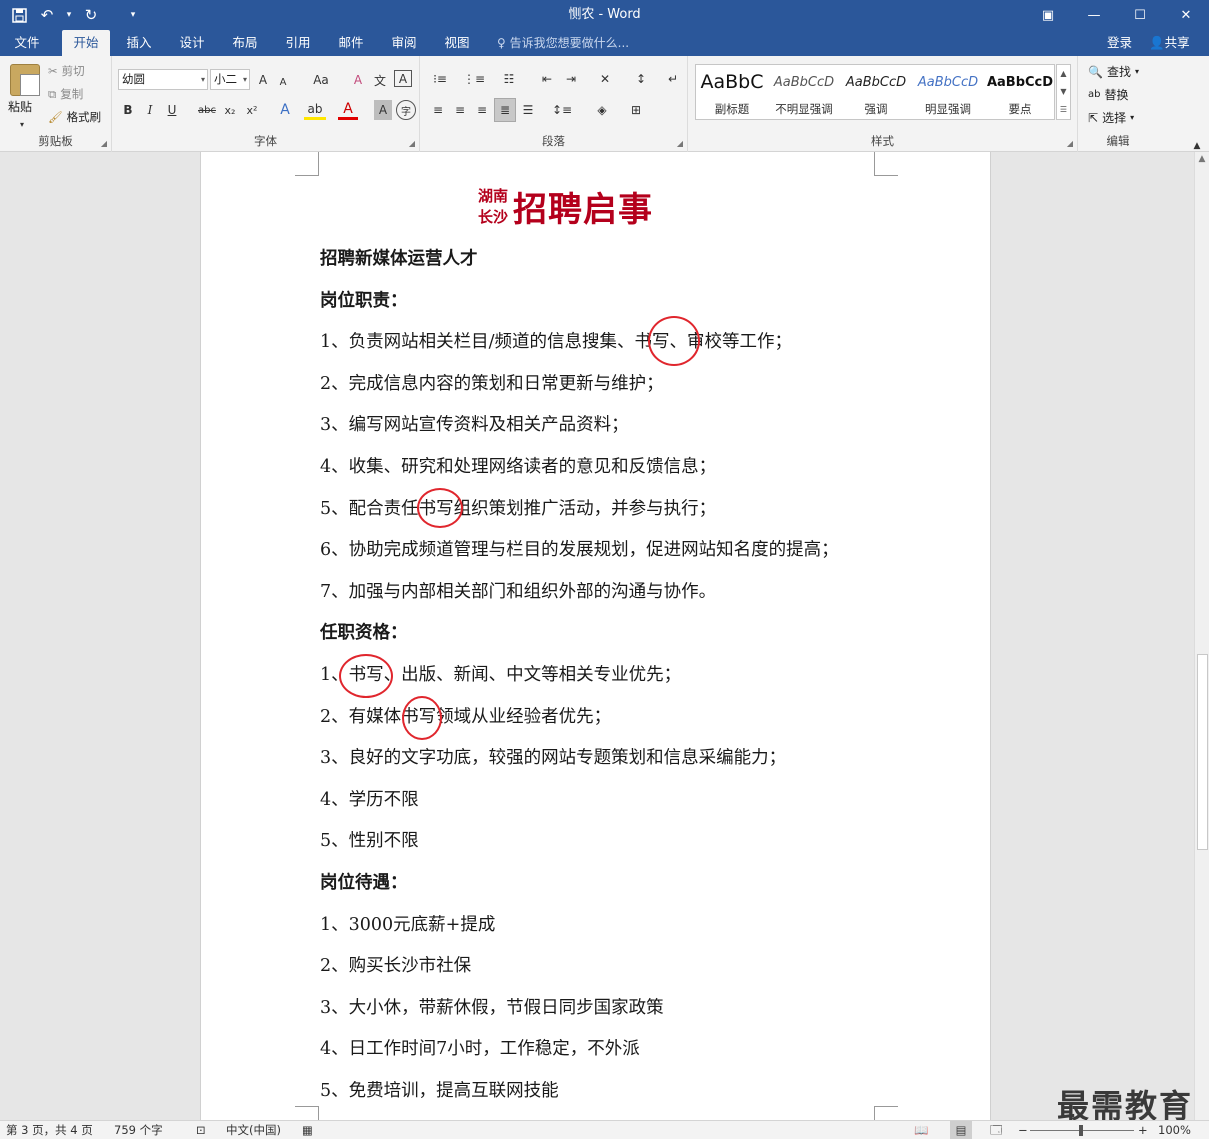 Image resolution: width=1209 pixels, height=1139 pixels. I want to click on chevron-down-icon: ▾, so click(1132, 117).